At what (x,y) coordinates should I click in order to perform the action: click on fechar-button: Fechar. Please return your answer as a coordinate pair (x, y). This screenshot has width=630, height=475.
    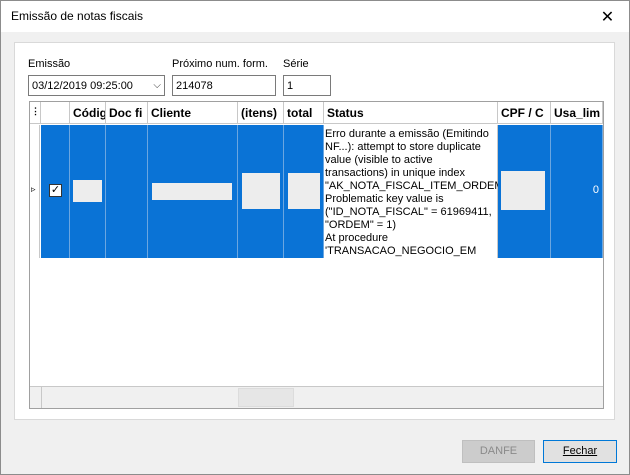
    Looking at the image, I should click on (580, 451).